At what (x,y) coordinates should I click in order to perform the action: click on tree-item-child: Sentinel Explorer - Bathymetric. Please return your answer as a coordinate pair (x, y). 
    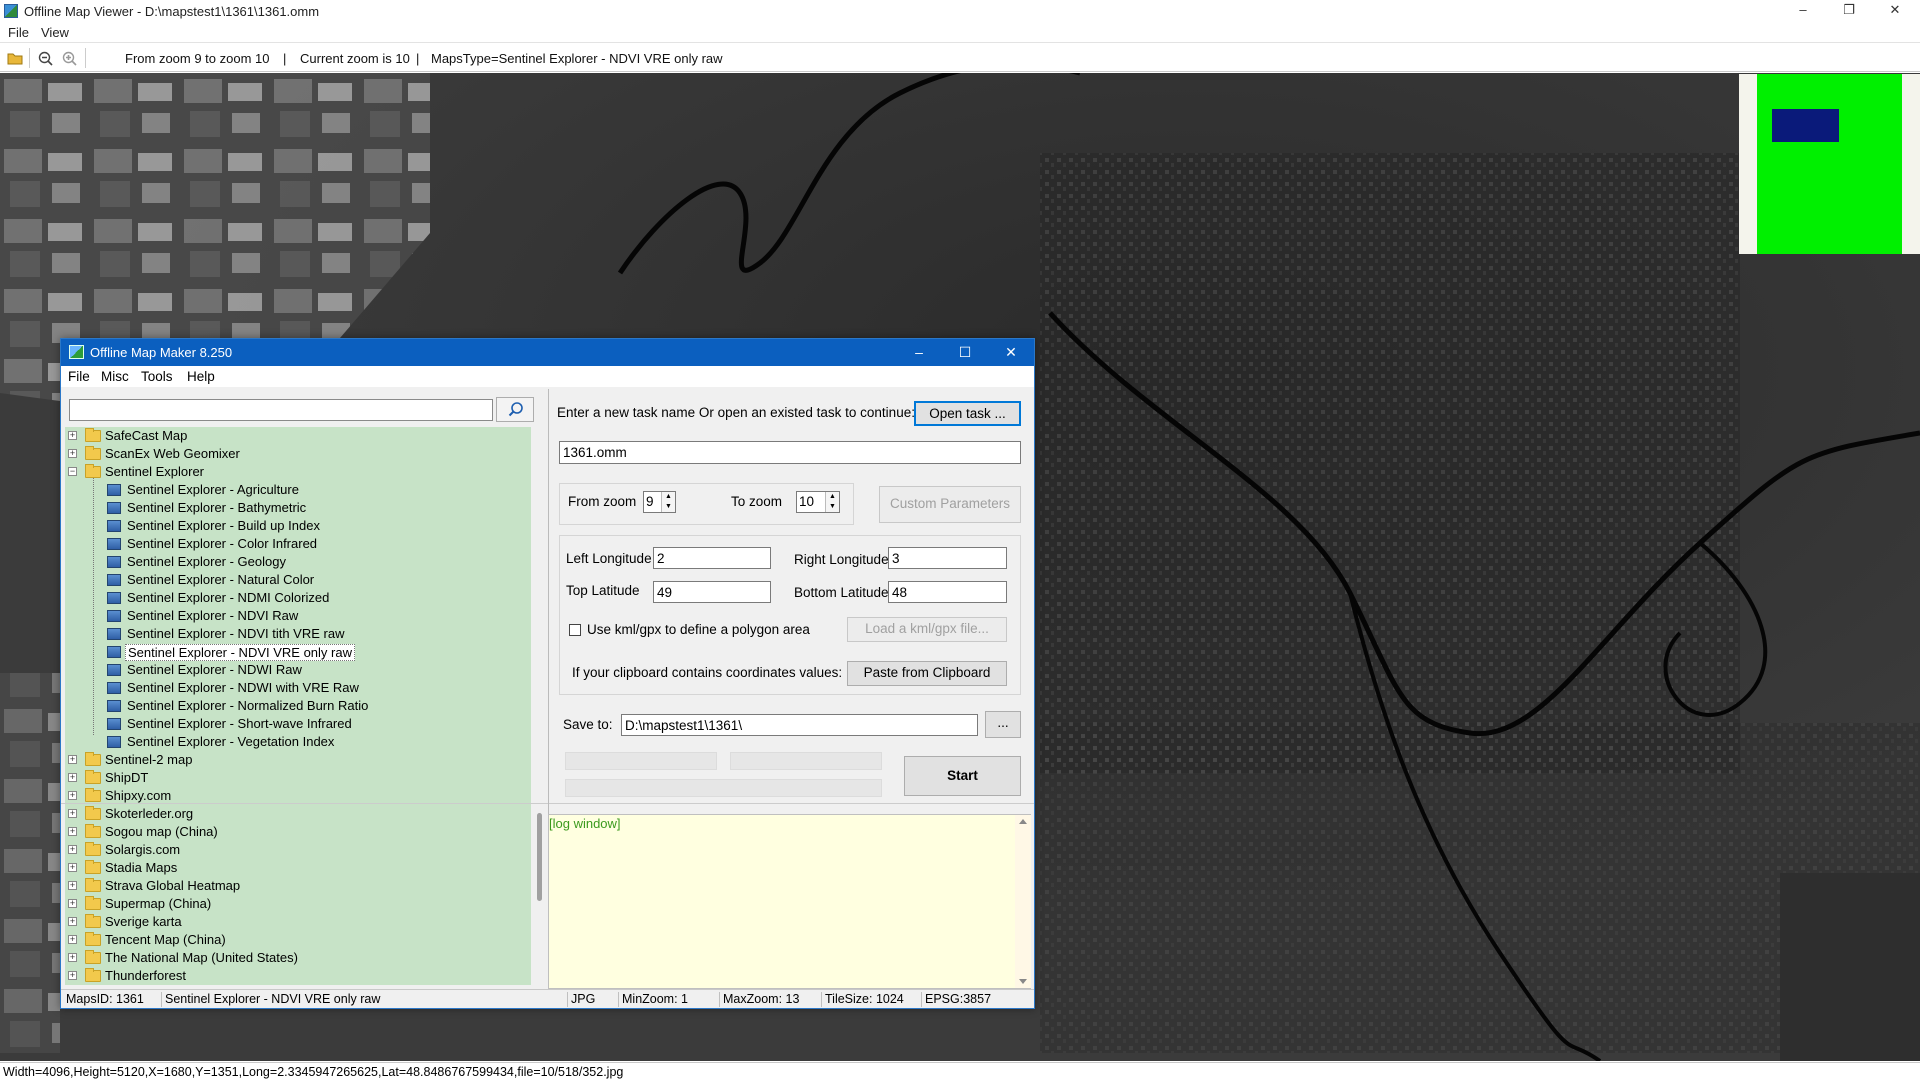
    Looking at the image, I should click on (298, 508).